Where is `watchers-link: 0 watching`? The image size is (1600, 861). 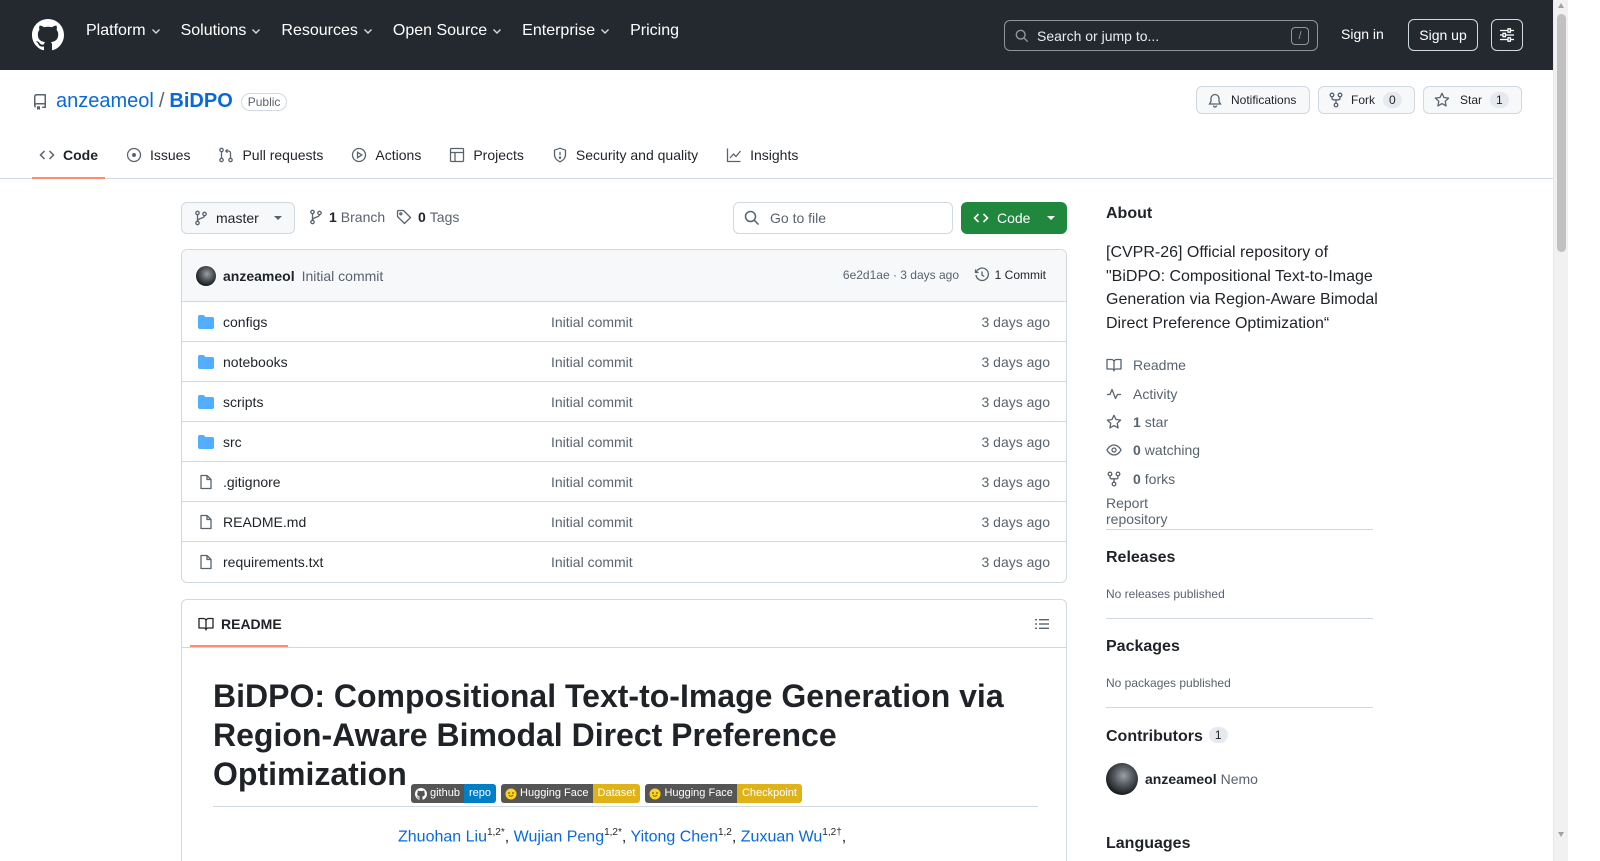 watchers-link: 0 watching is located at coordinates (1153, 450).